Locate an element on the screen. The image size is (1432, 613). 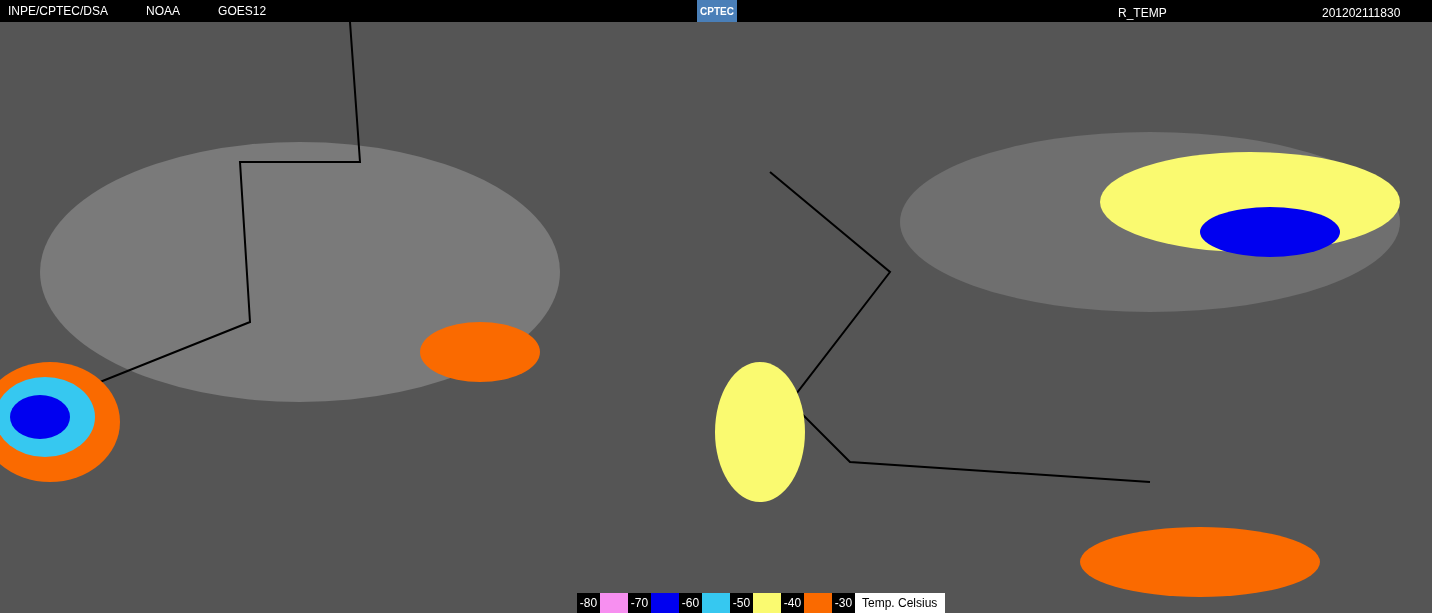
legend-label: -30 is located at coordinates (843, 603).